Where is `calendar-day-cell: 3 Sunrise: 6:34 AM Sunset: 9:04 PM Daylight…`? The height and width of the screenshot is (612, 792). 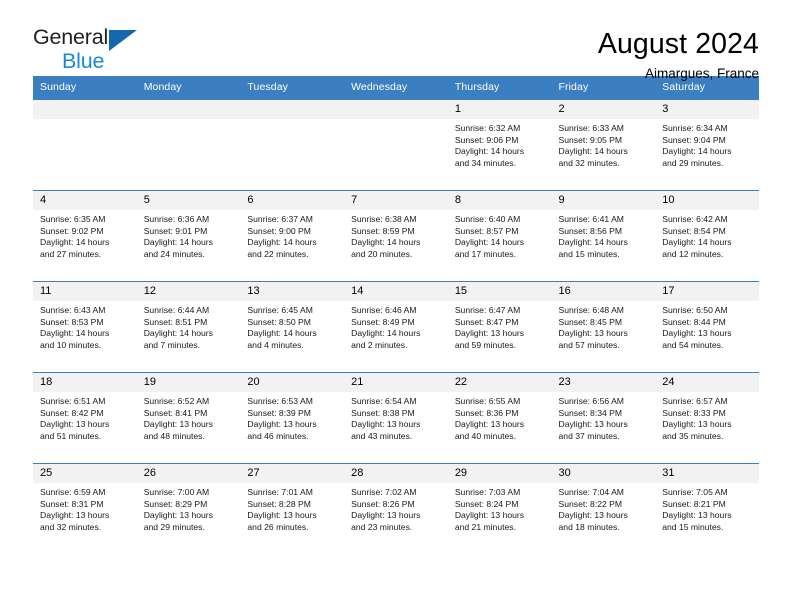
calendar-day-cell: 3 Sunrise: 6:34 AM Sunset: 9:04 PM Daylight… is located at coordinates (707, 145).